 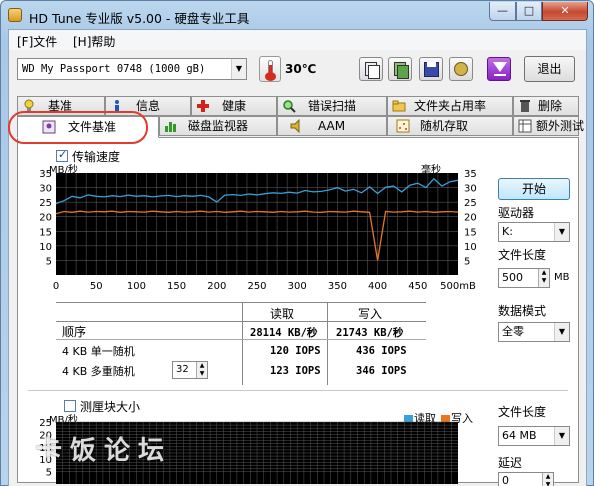 I want to click on options-button, so click(x=461, y=69).